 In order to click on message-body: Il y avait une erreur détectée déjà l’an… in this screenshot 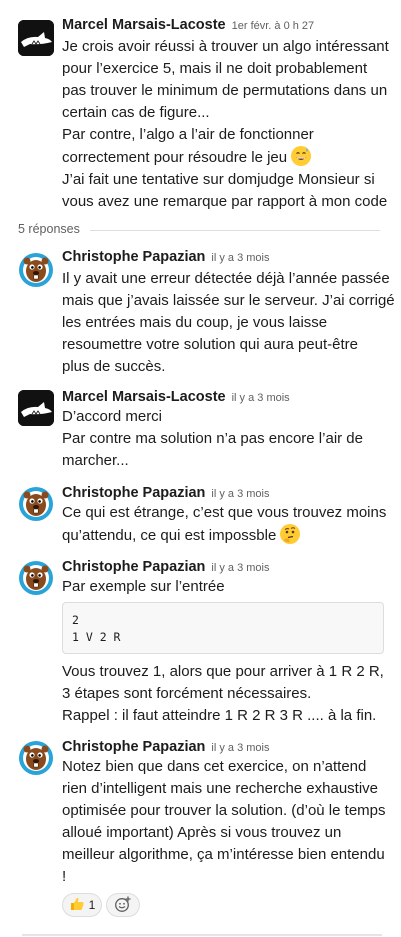, I will do `click(228, 323)`.